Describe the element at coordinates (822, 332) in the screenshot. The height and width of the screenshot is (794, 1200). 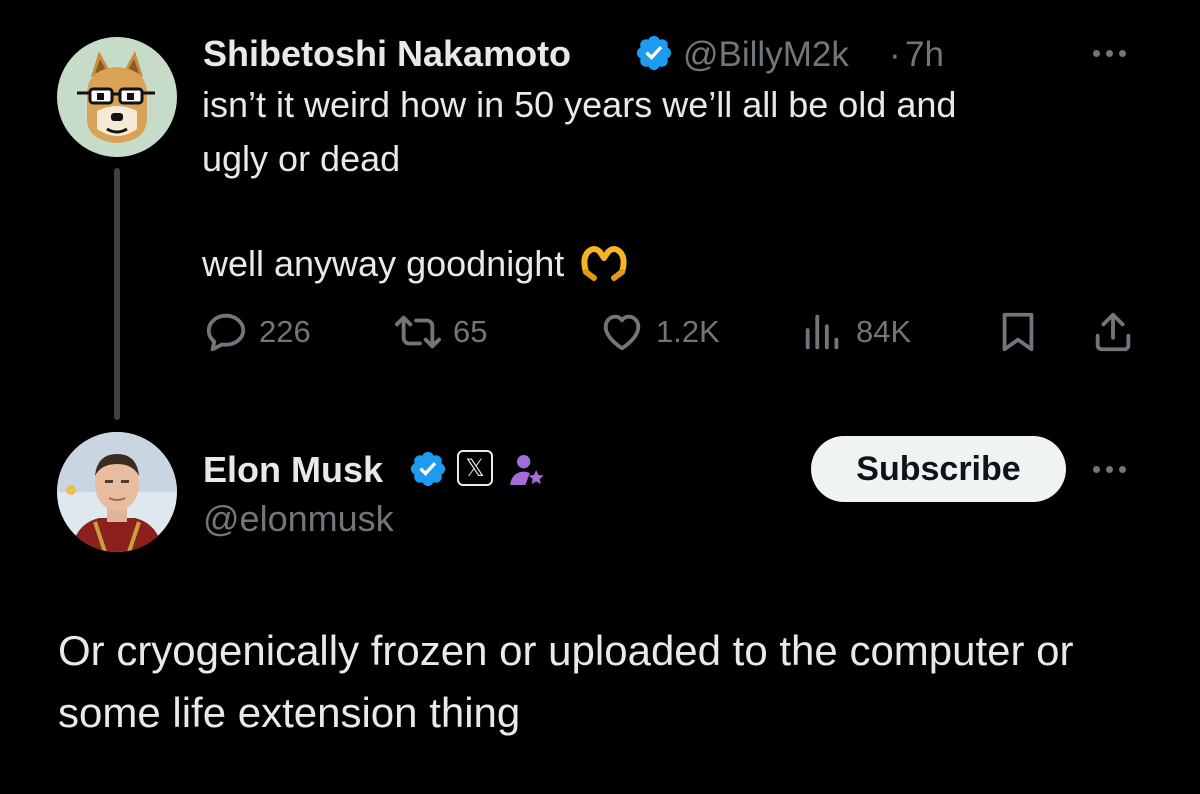
I see `views-chart-icon` at that location.